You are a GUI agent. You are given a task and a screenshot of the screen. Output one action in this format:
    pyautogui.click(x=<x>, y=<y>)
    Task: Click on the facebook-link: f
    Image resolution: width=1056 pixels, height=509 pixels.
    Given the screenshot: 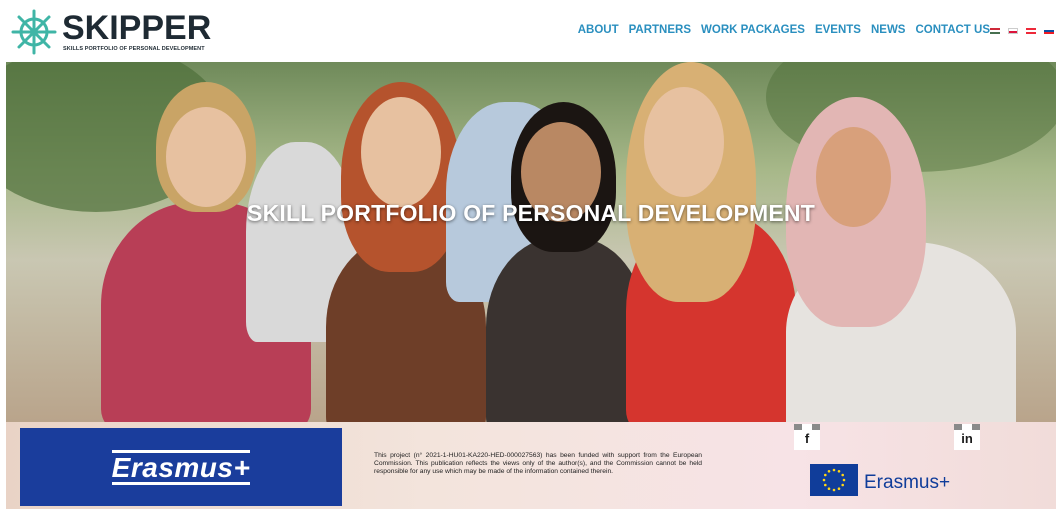 What is the action you would take?
    pyautogui.click(x=807, y=437)
    